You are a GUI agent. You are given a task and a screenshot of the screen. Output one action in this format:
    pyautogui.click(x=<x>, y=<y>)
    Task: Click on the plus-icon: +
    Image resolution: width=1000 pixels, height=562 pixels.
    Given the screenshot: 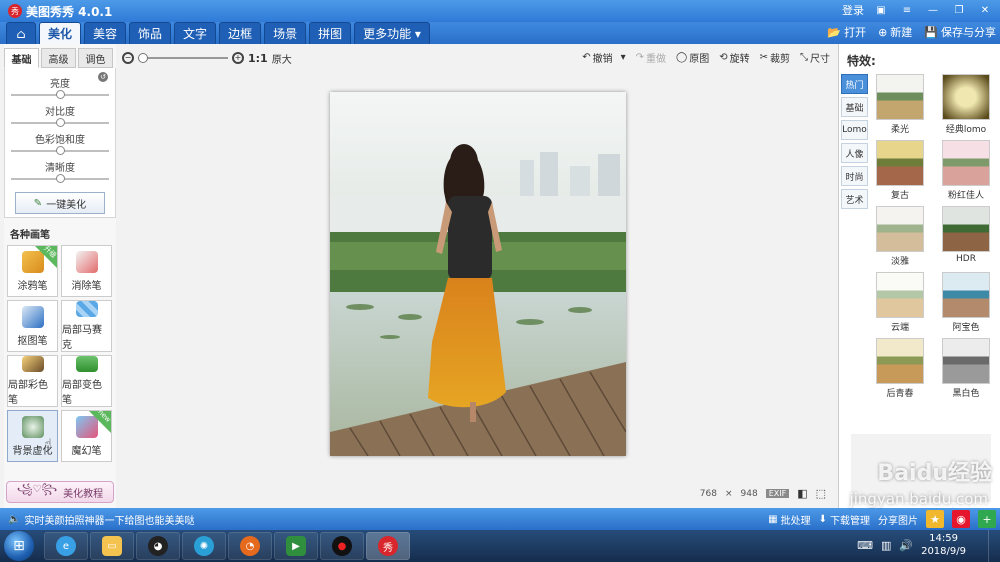 What is the action you would take?
    pyautogui.click(x=987, y=519)
    